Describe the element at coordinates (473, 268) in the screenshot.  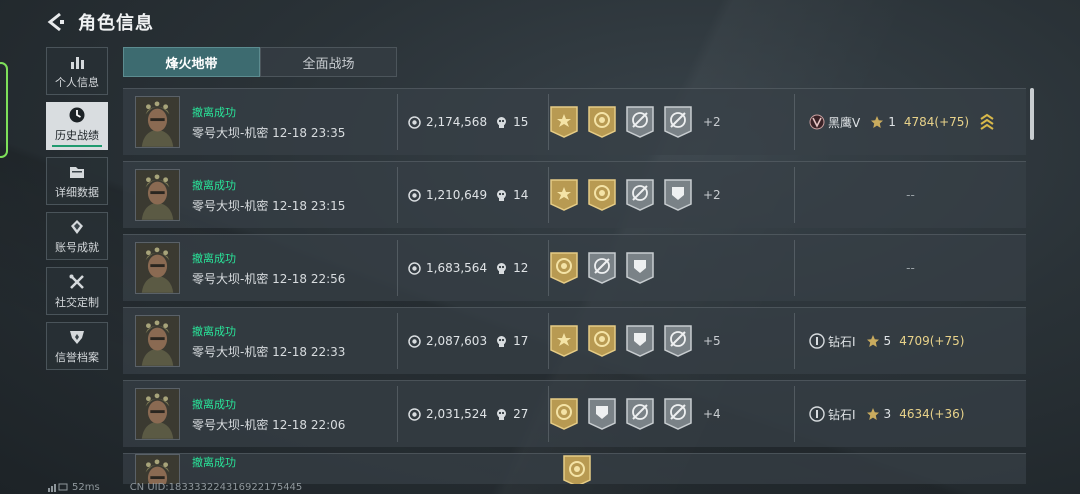
I see `record-stats: 1,683,564 12` at that location.